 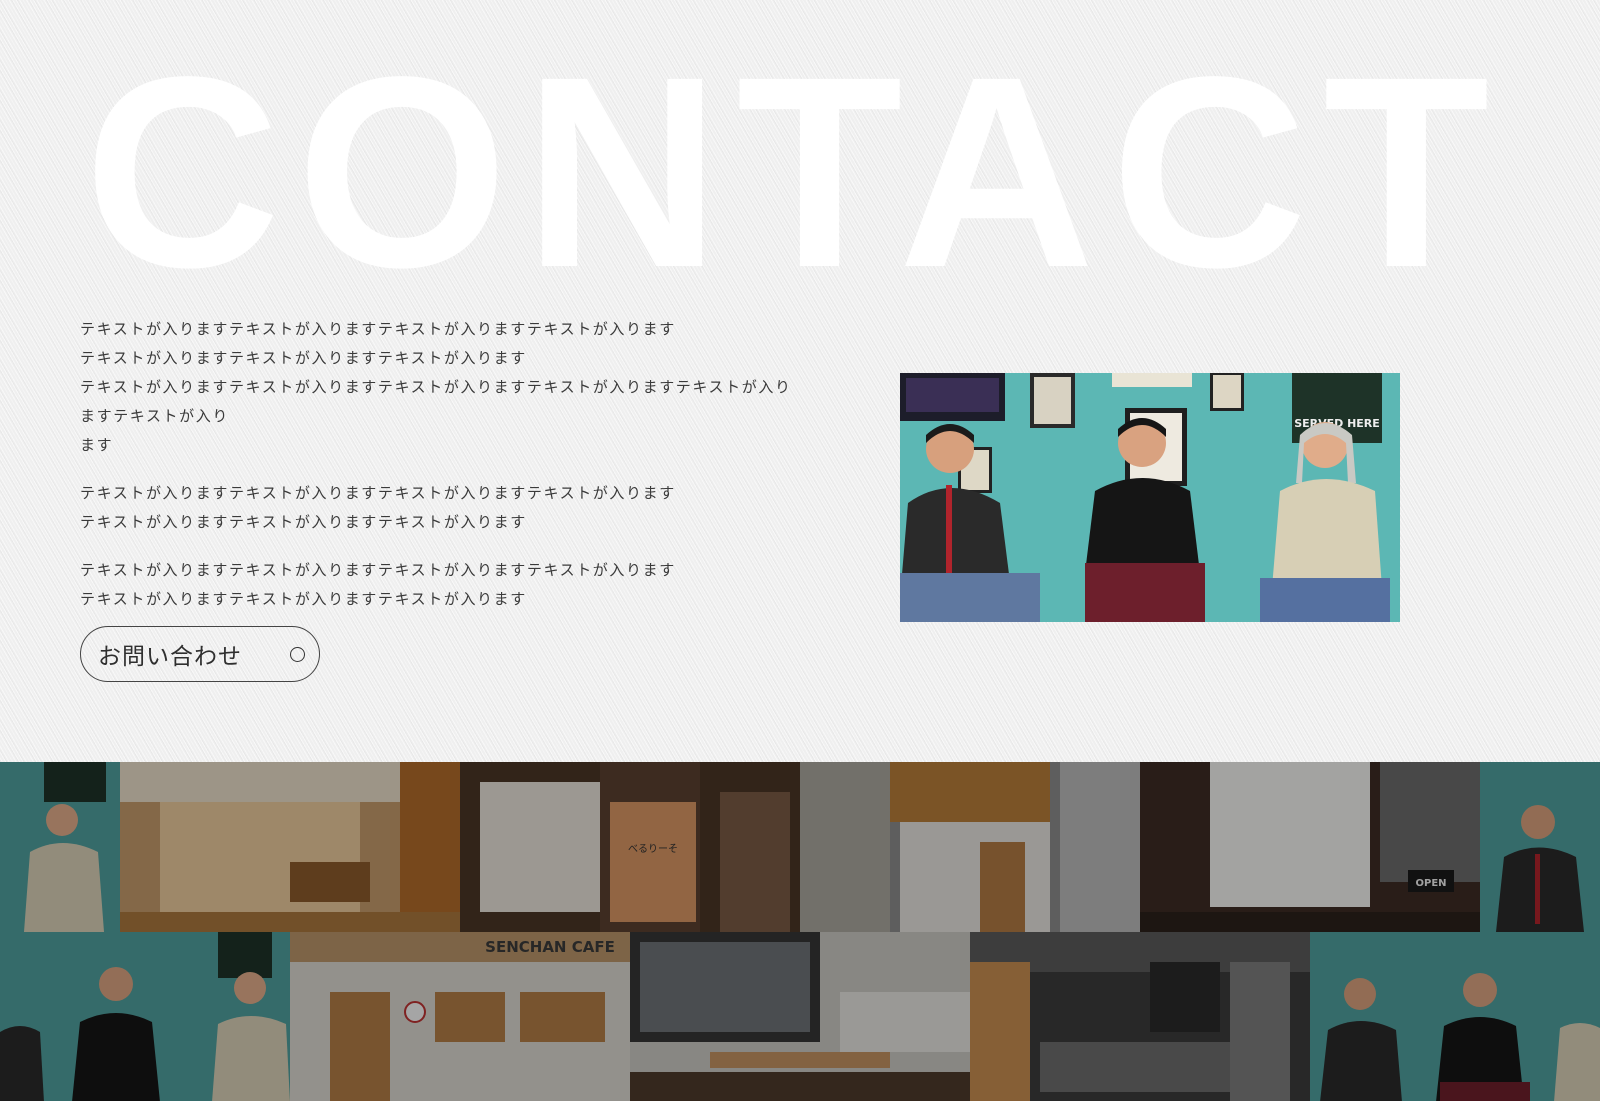 What do you see at coordinates (297, 654) in the screenshot?
I see `circle-icon` at bounding box center [297, 654].